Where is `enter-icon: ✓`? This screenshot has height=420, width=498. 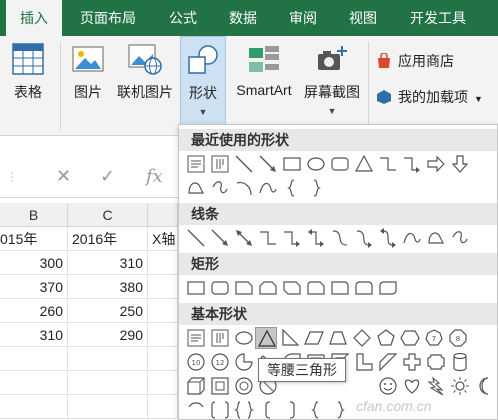
enter-icon: ✓ is located at coordinates (107, 176).